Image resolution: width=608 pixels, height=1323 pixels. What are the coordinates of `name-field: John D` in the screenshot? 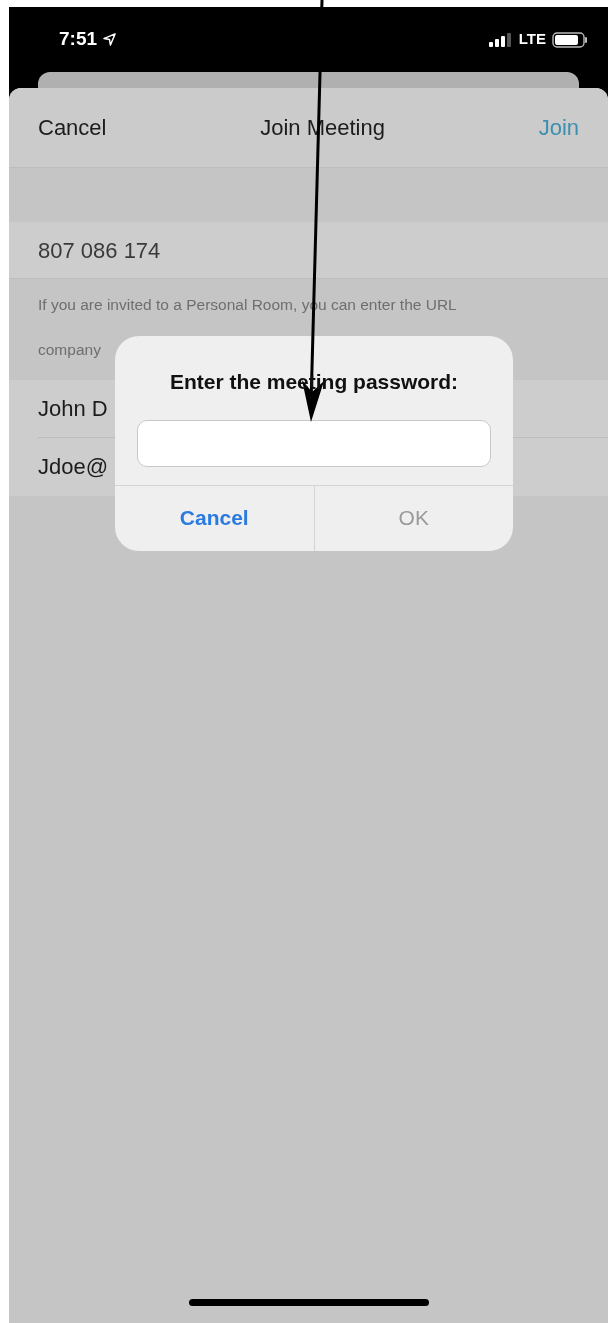 It's located at (73, 408).